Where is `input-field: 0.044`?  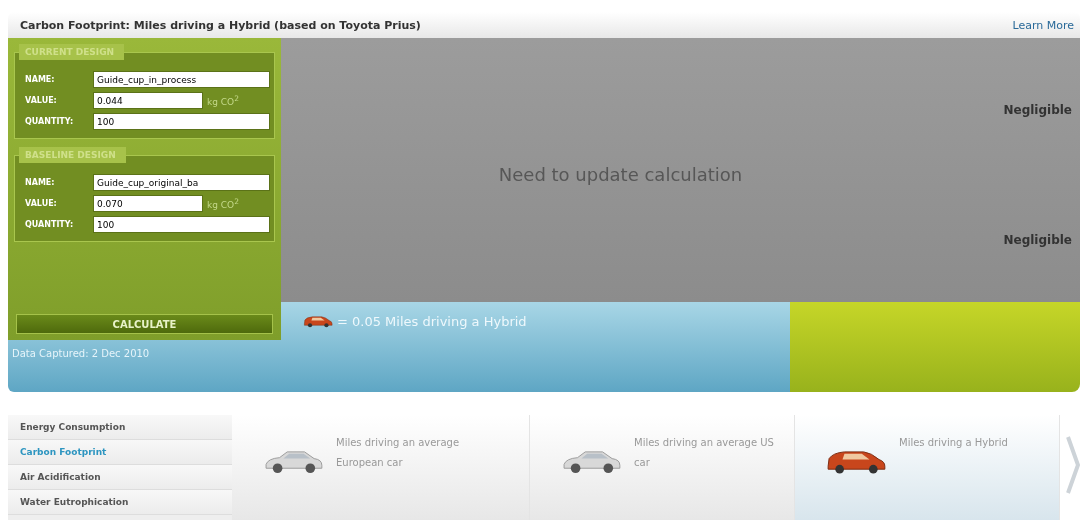
input-field: 0.044 is located at coordinates (148, 100).